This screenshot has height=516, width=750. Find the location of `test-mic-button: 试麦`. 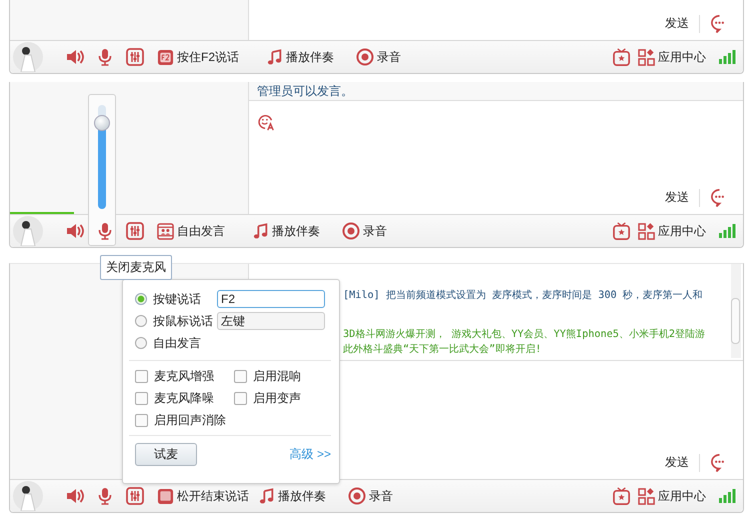

test-mic-button: 试麦 is located at coordinates (166, 454).